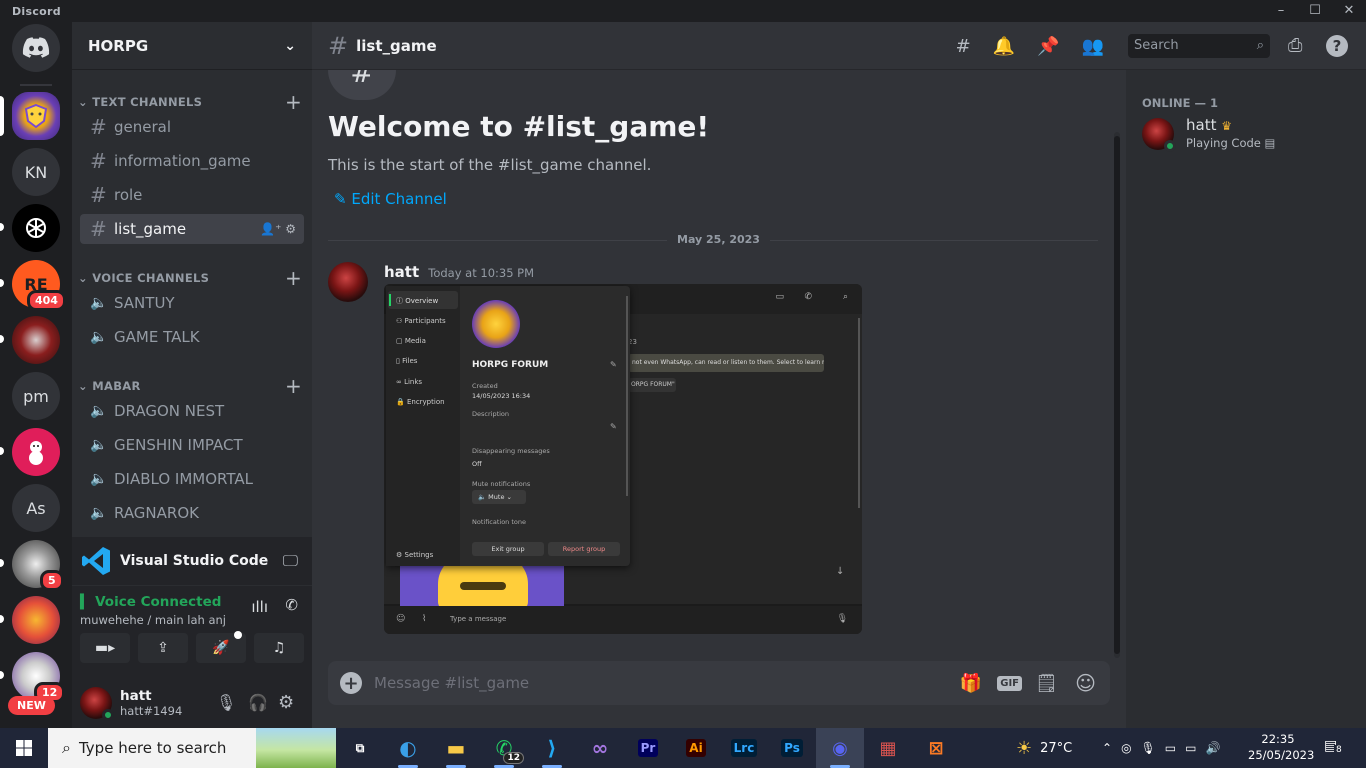 This screenshot has width=1366, height=768. I want to click on channel-information-game: # information_game, so click(192, 161).